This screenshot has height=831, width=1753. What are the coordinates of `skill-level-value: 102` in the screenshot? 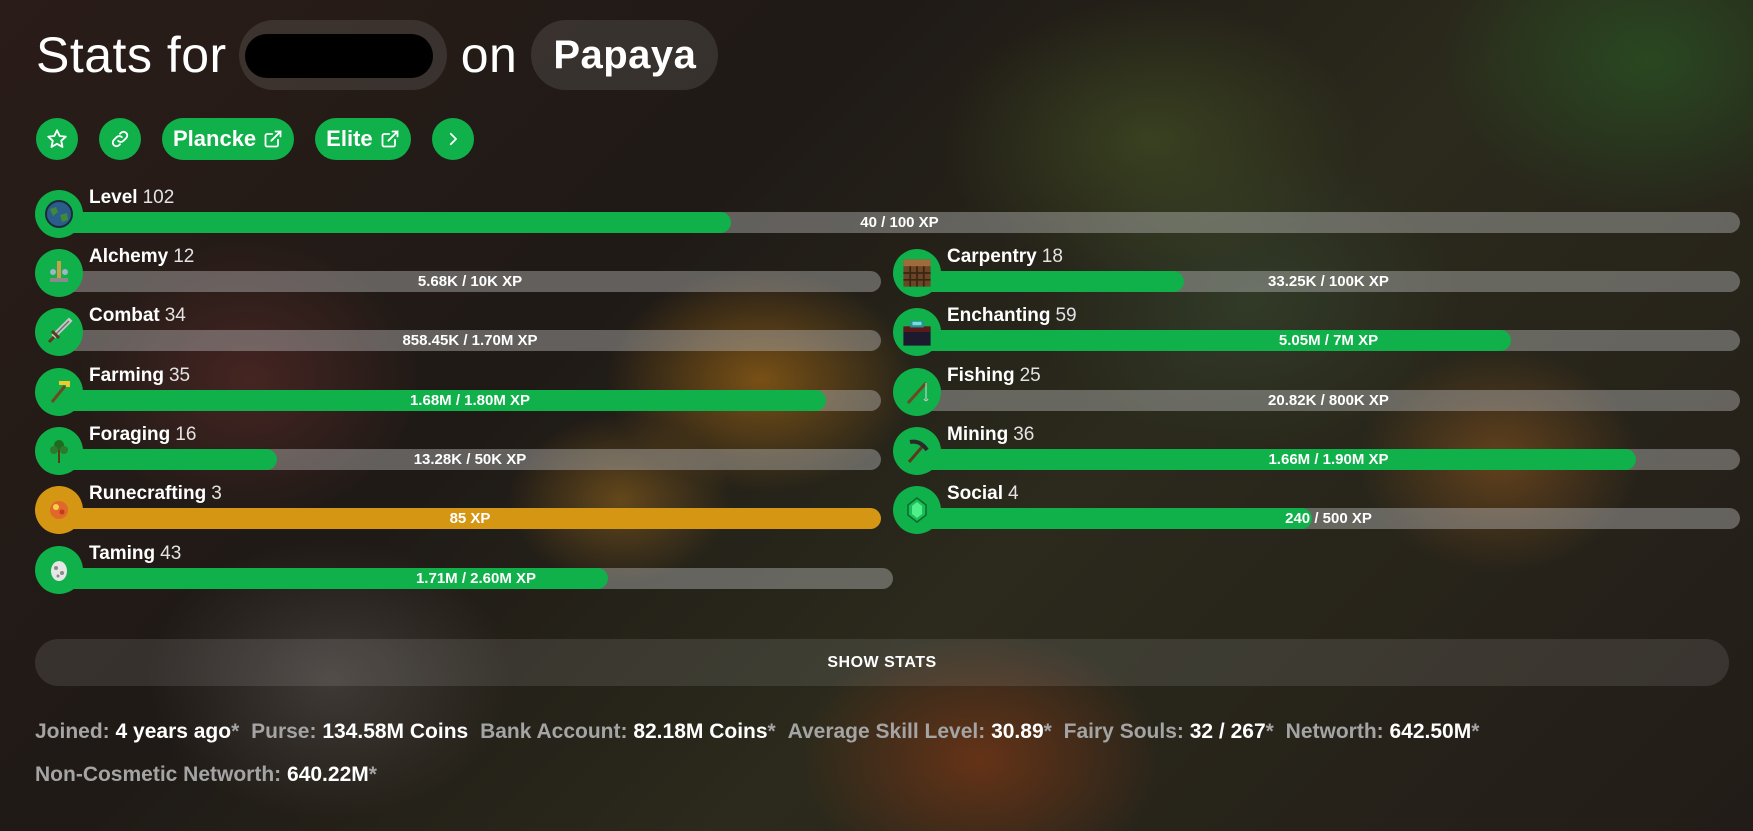 It's located at (158, 197).